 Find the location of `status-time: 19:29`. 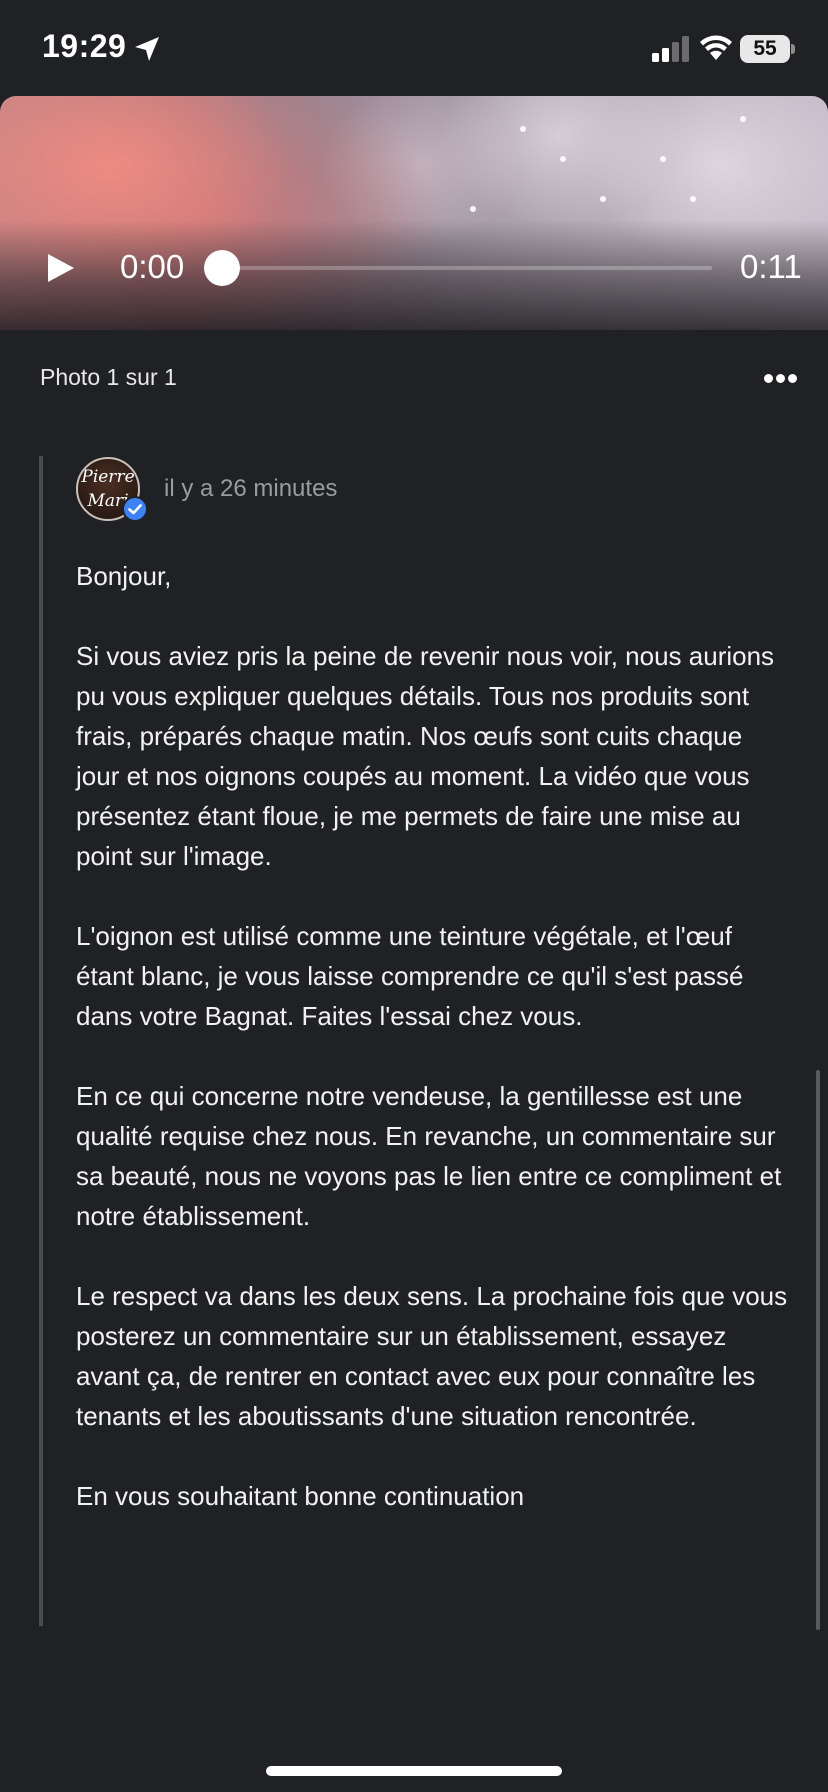

status-time: 19:29 is located at coordinates (84, 46).